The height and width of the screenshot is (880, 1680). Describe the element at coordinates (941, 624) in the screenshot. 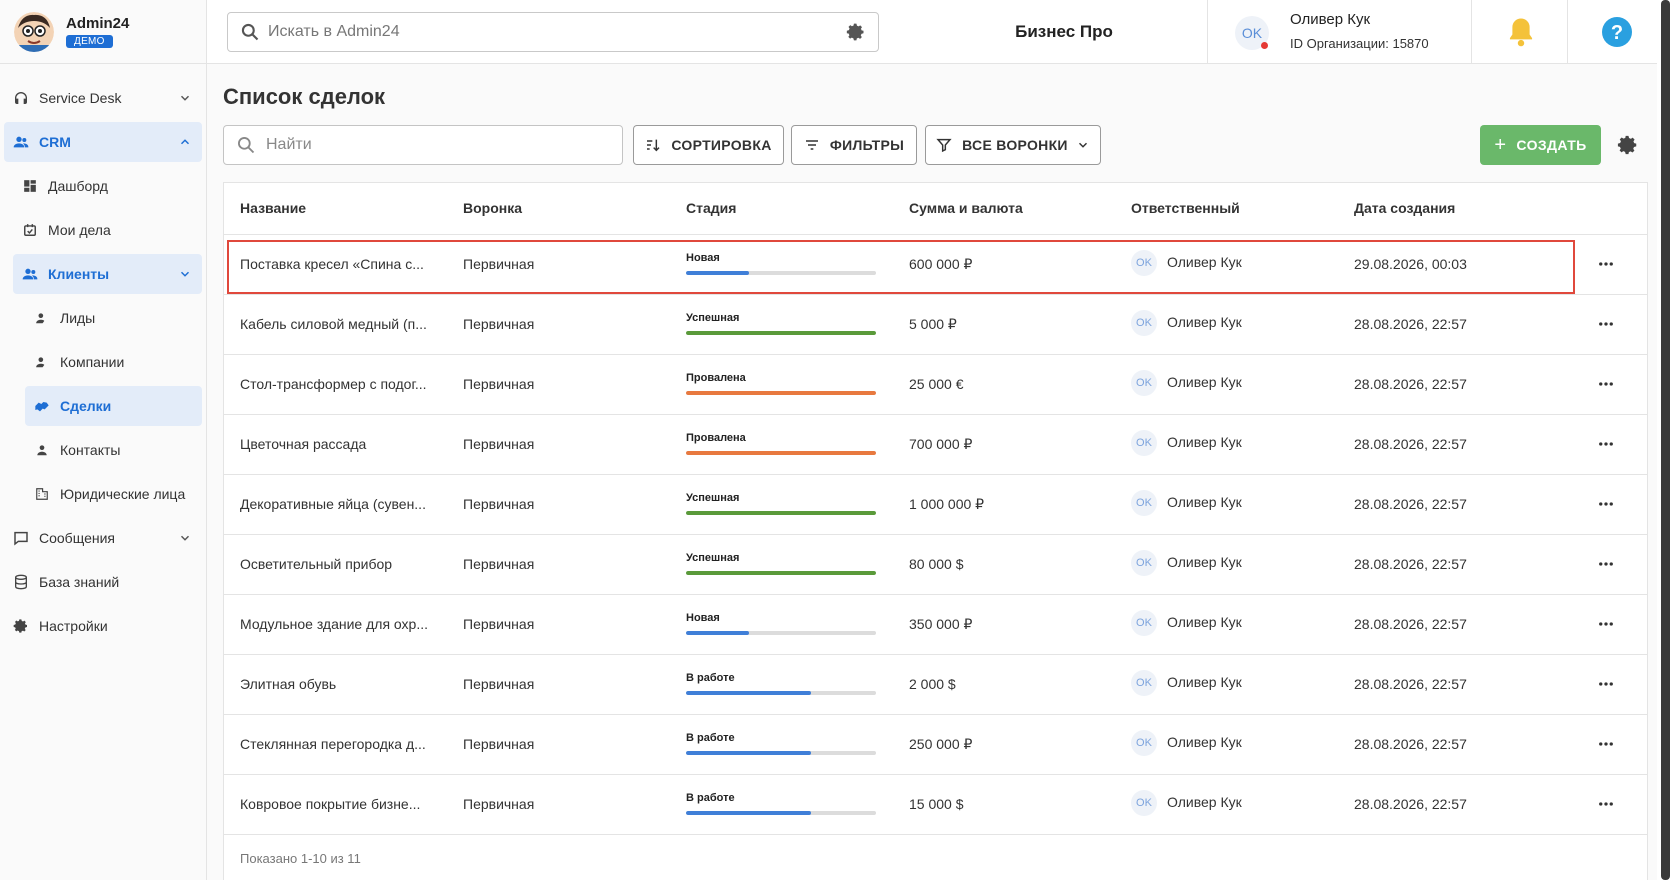

I see `deal-amount: 350 000 ₽` at that location.